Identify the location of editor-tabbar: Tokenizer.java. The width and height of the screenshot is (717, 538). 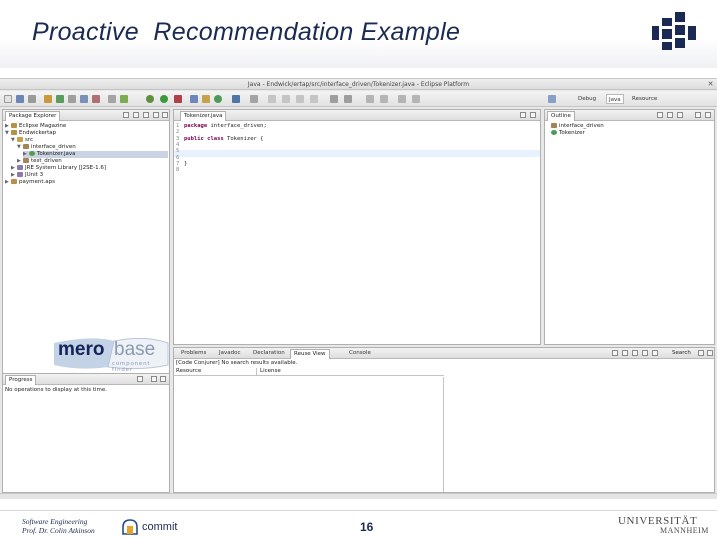
(357, 115).